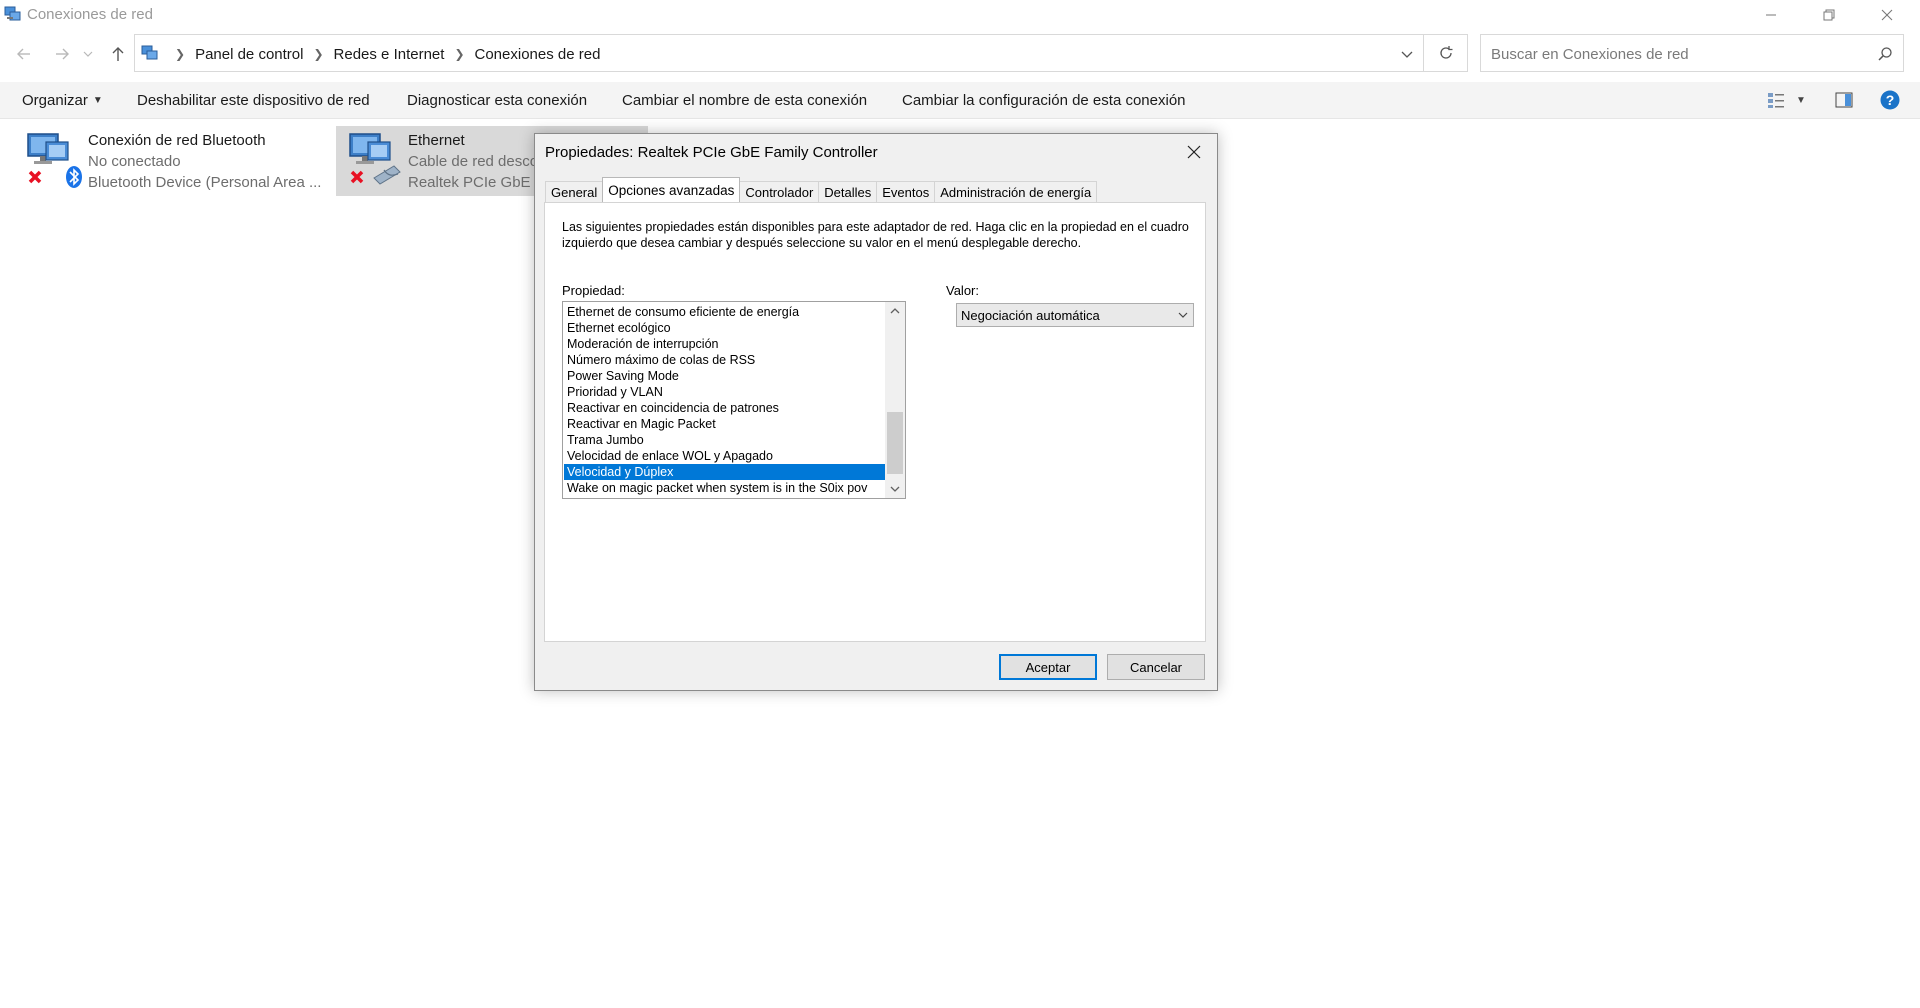 The width and height of the screenshot is (1920, 1008). Describe the element at coordinates (177, 140) in the screenshot. I see `connection-name: Conexión de red Bluetooth` at that location.